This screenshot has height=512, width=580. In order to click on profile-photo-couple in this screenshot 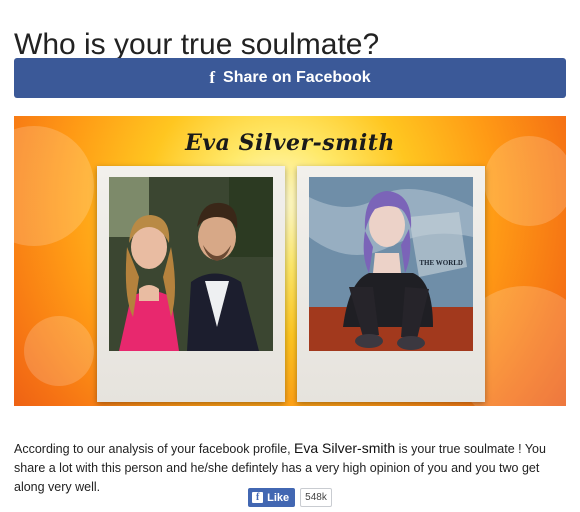, I will do `click(191, 264)`.